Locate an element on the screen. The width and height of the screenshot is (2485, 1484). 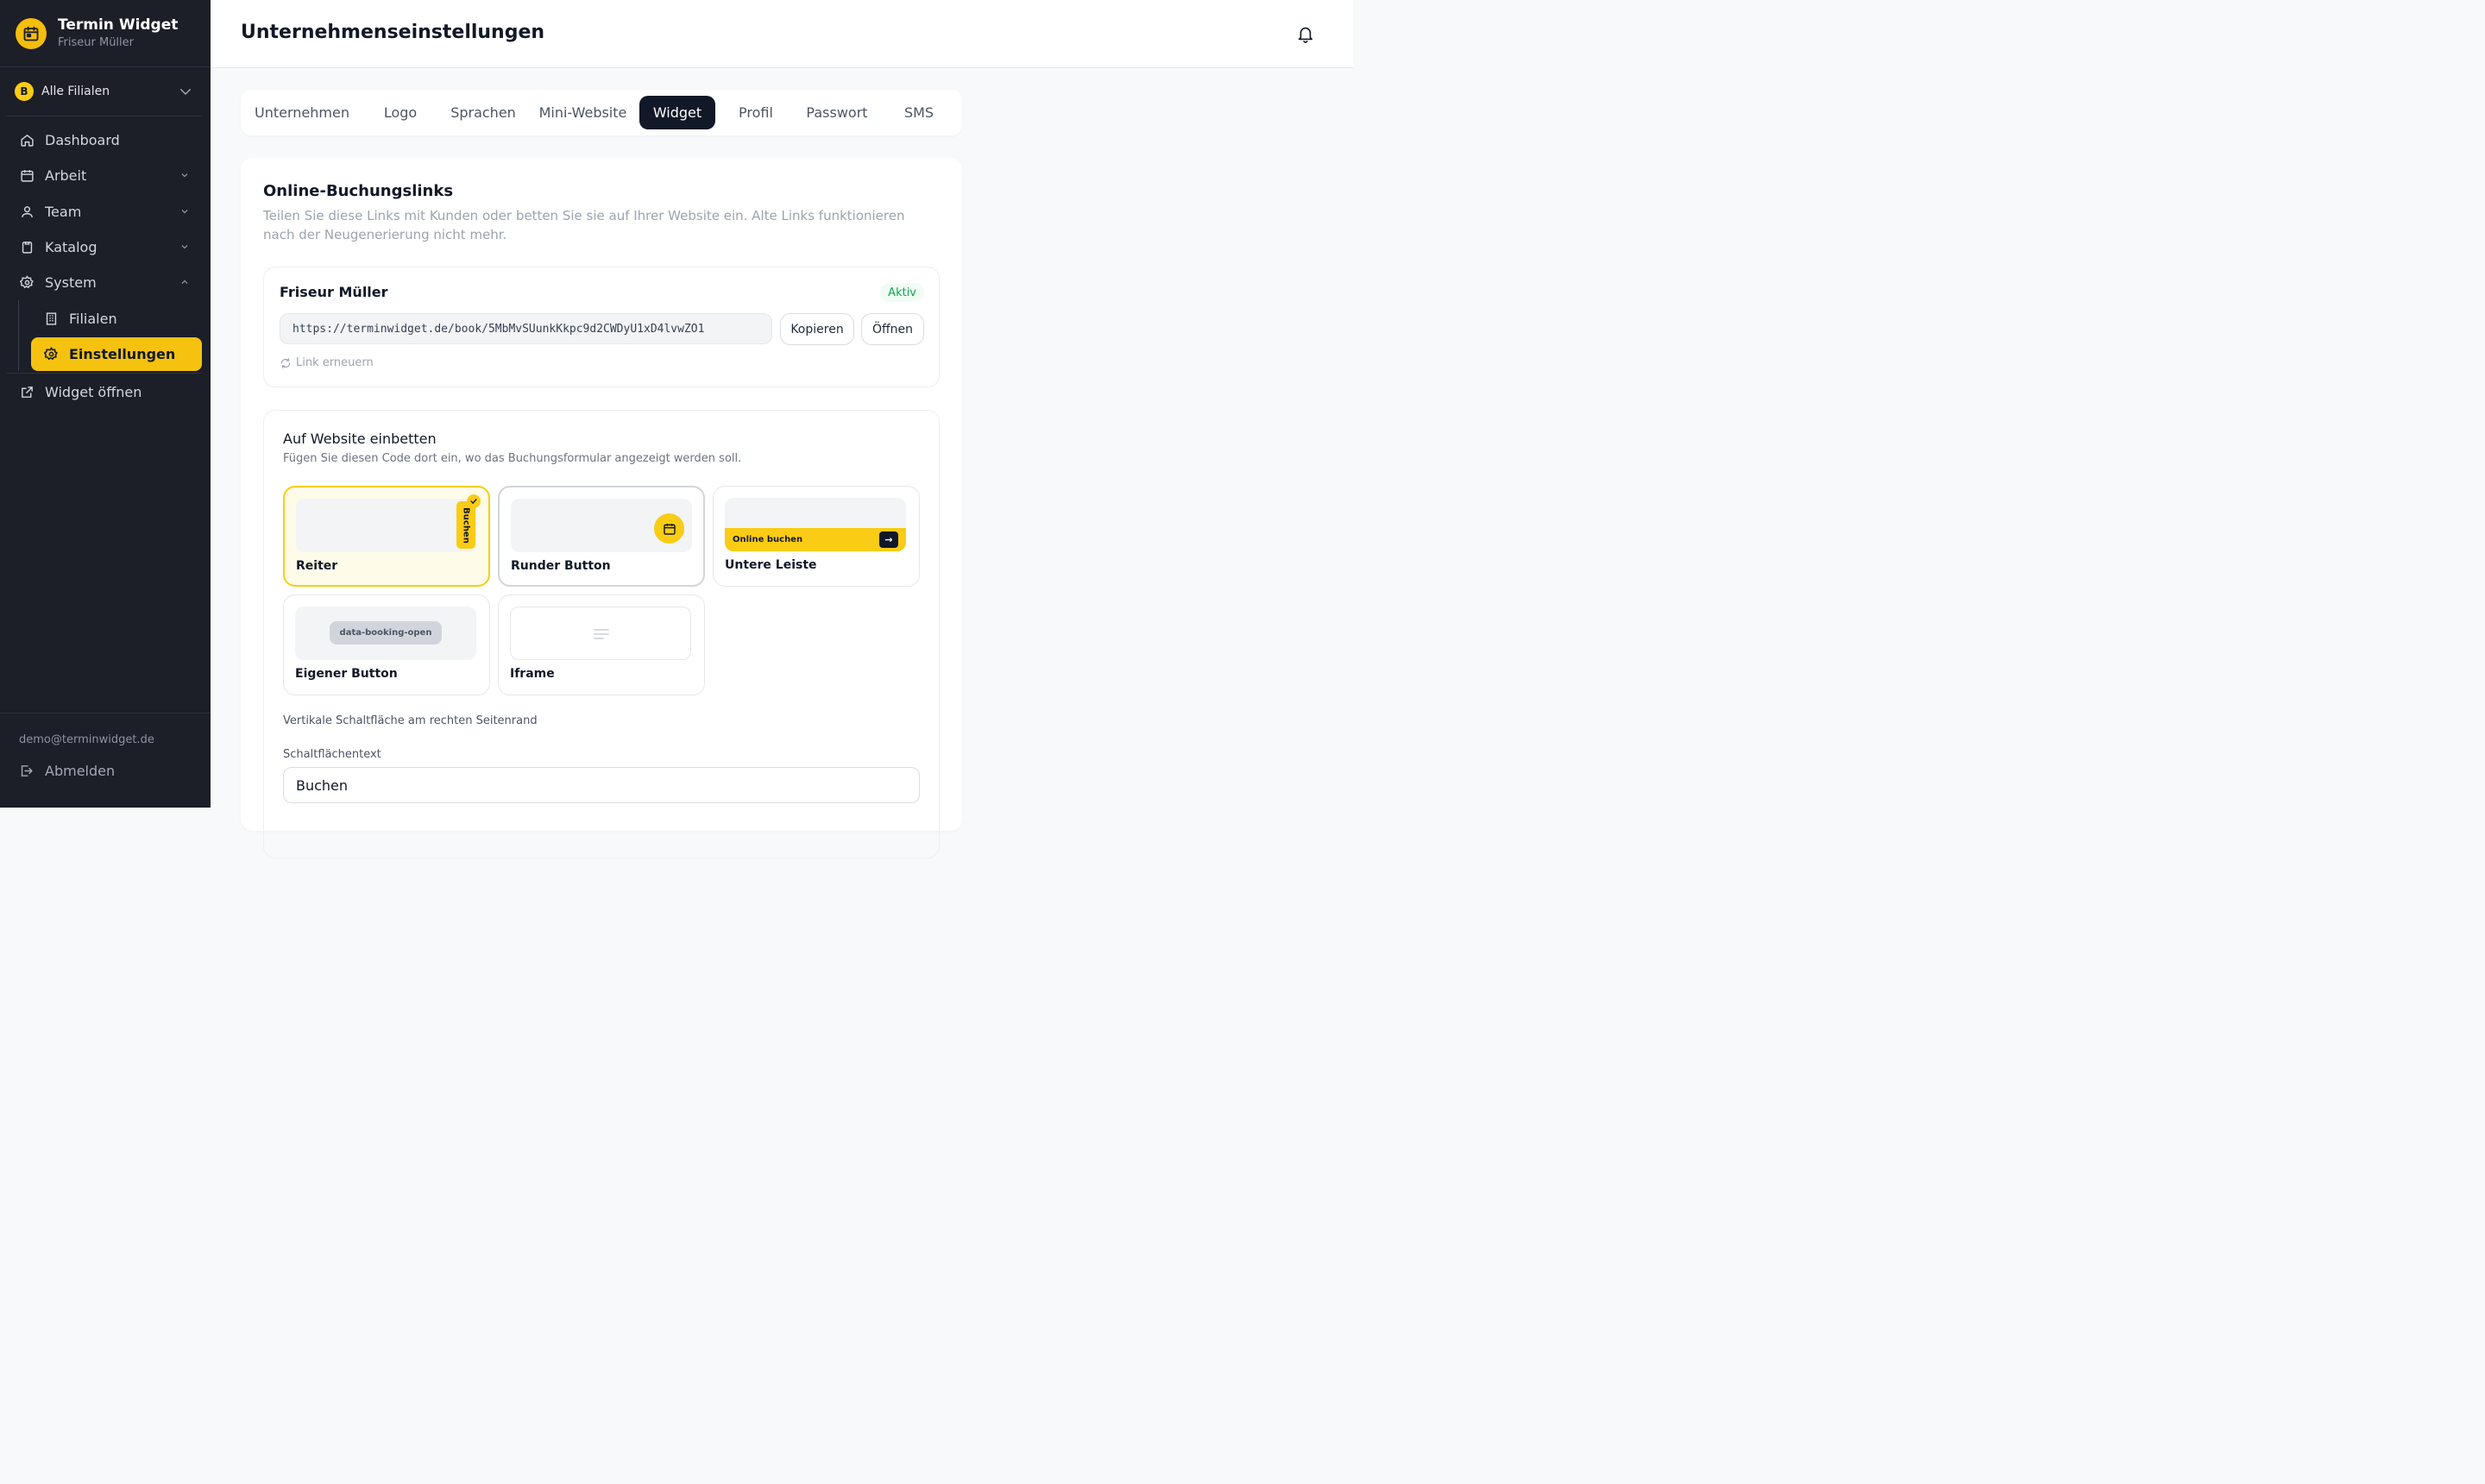
sidebar-item-label: Einstellungen is located at coordinates (122, 353).